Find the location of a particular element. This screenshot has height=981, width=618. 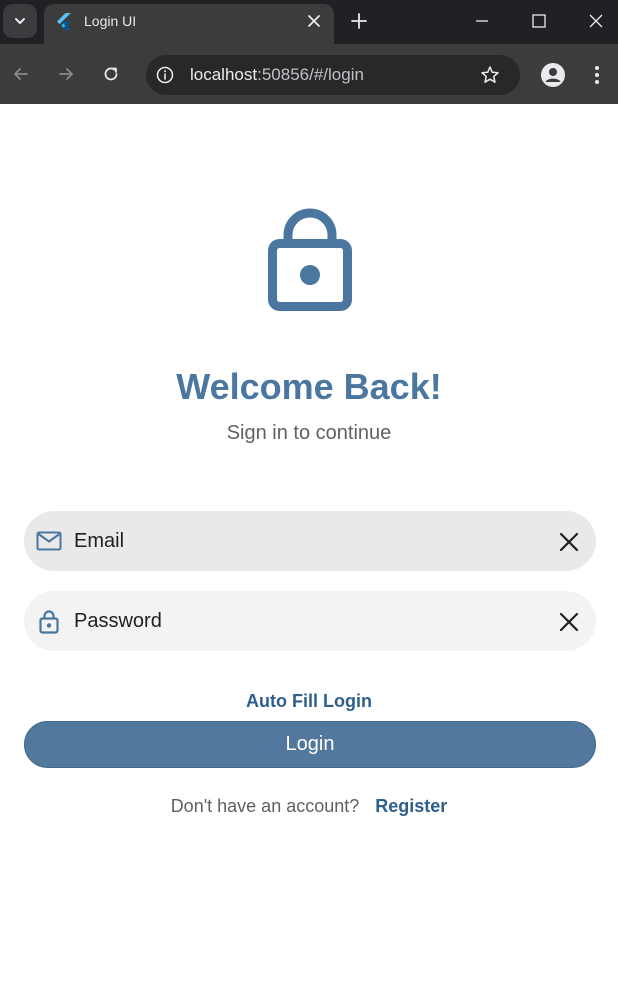

password-input is located at coordinates (309, 621).